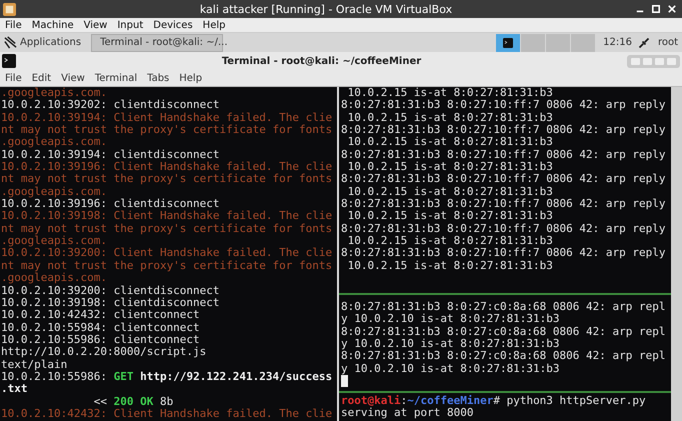  Describe the element at coordinates (326, 9) in the screenshot. I see `window-title: kali attacker [Running] - Oracle VM VirtualBox` at that location.